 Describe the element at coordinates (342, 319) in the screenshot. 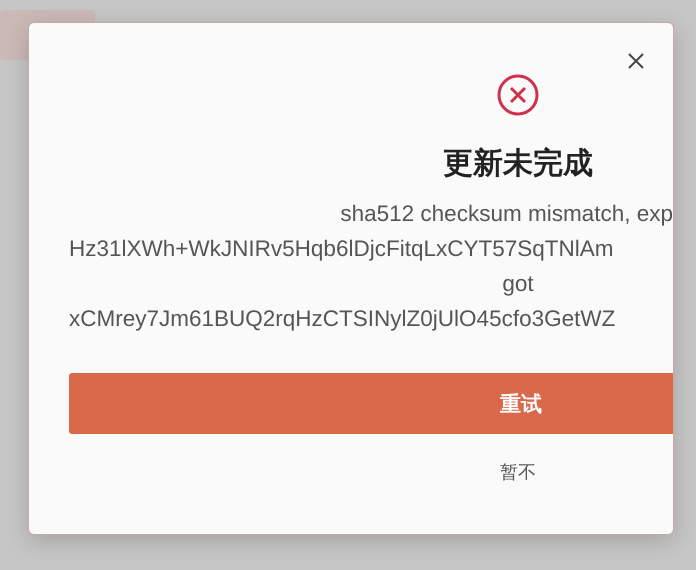

I see `message-line: xCMrey7Jm61BUQ2rqHzCTSINylZ0jUlO45cfo3GetWZ` at that location.